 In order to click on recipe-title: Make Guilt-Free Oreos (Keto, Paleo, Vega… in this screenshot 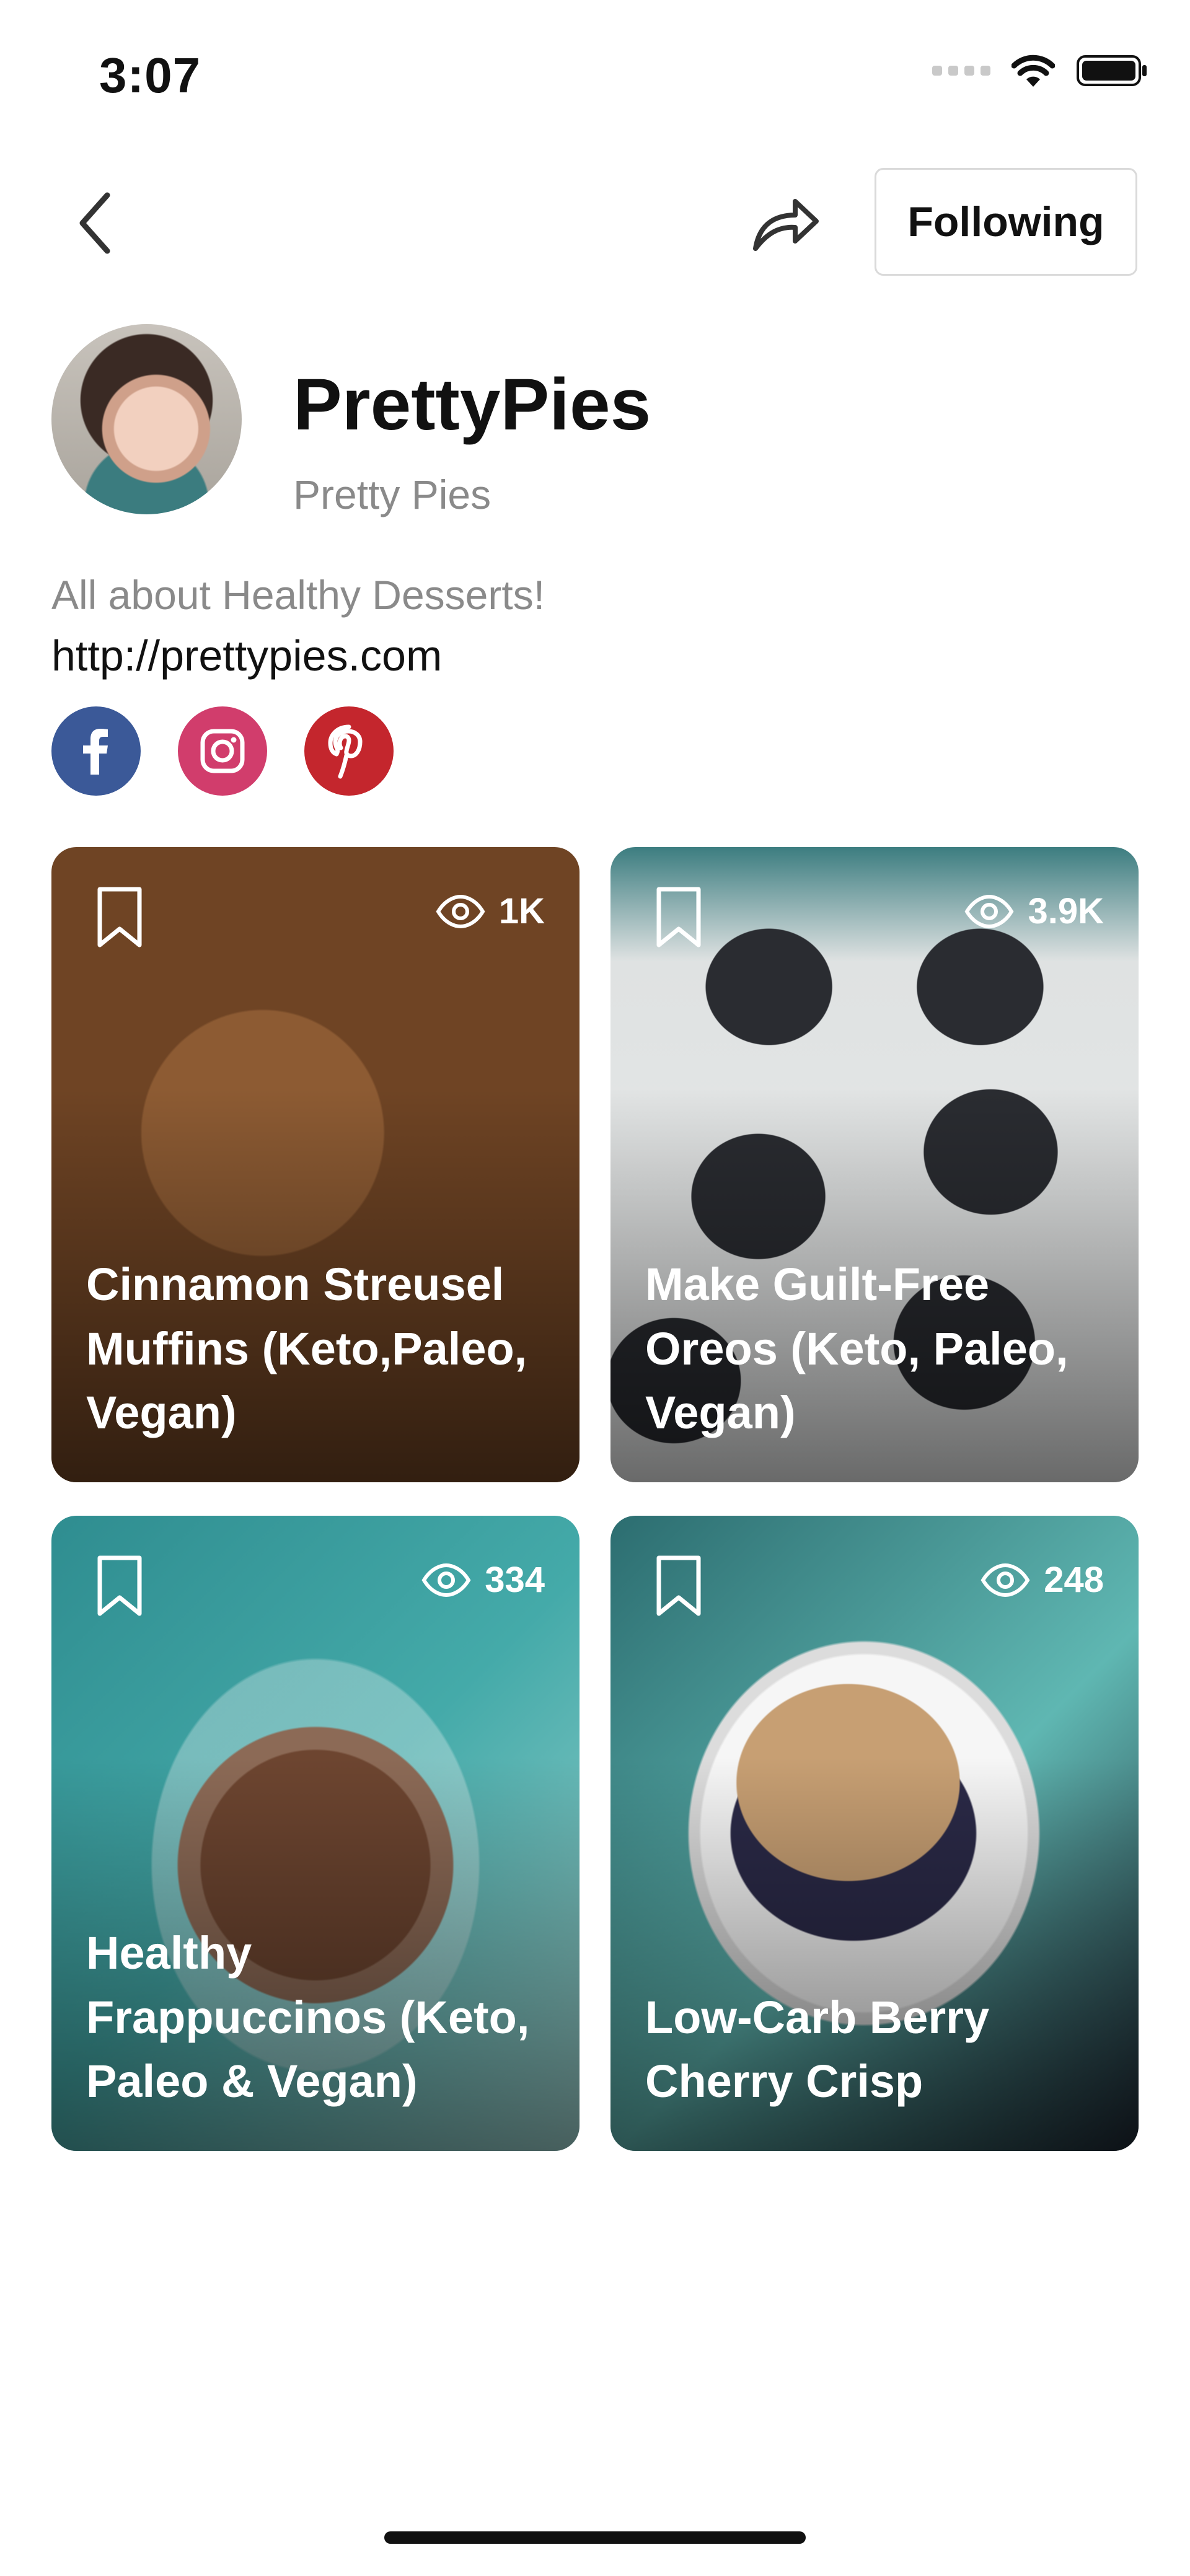, I will do `click(857, 1349)`.